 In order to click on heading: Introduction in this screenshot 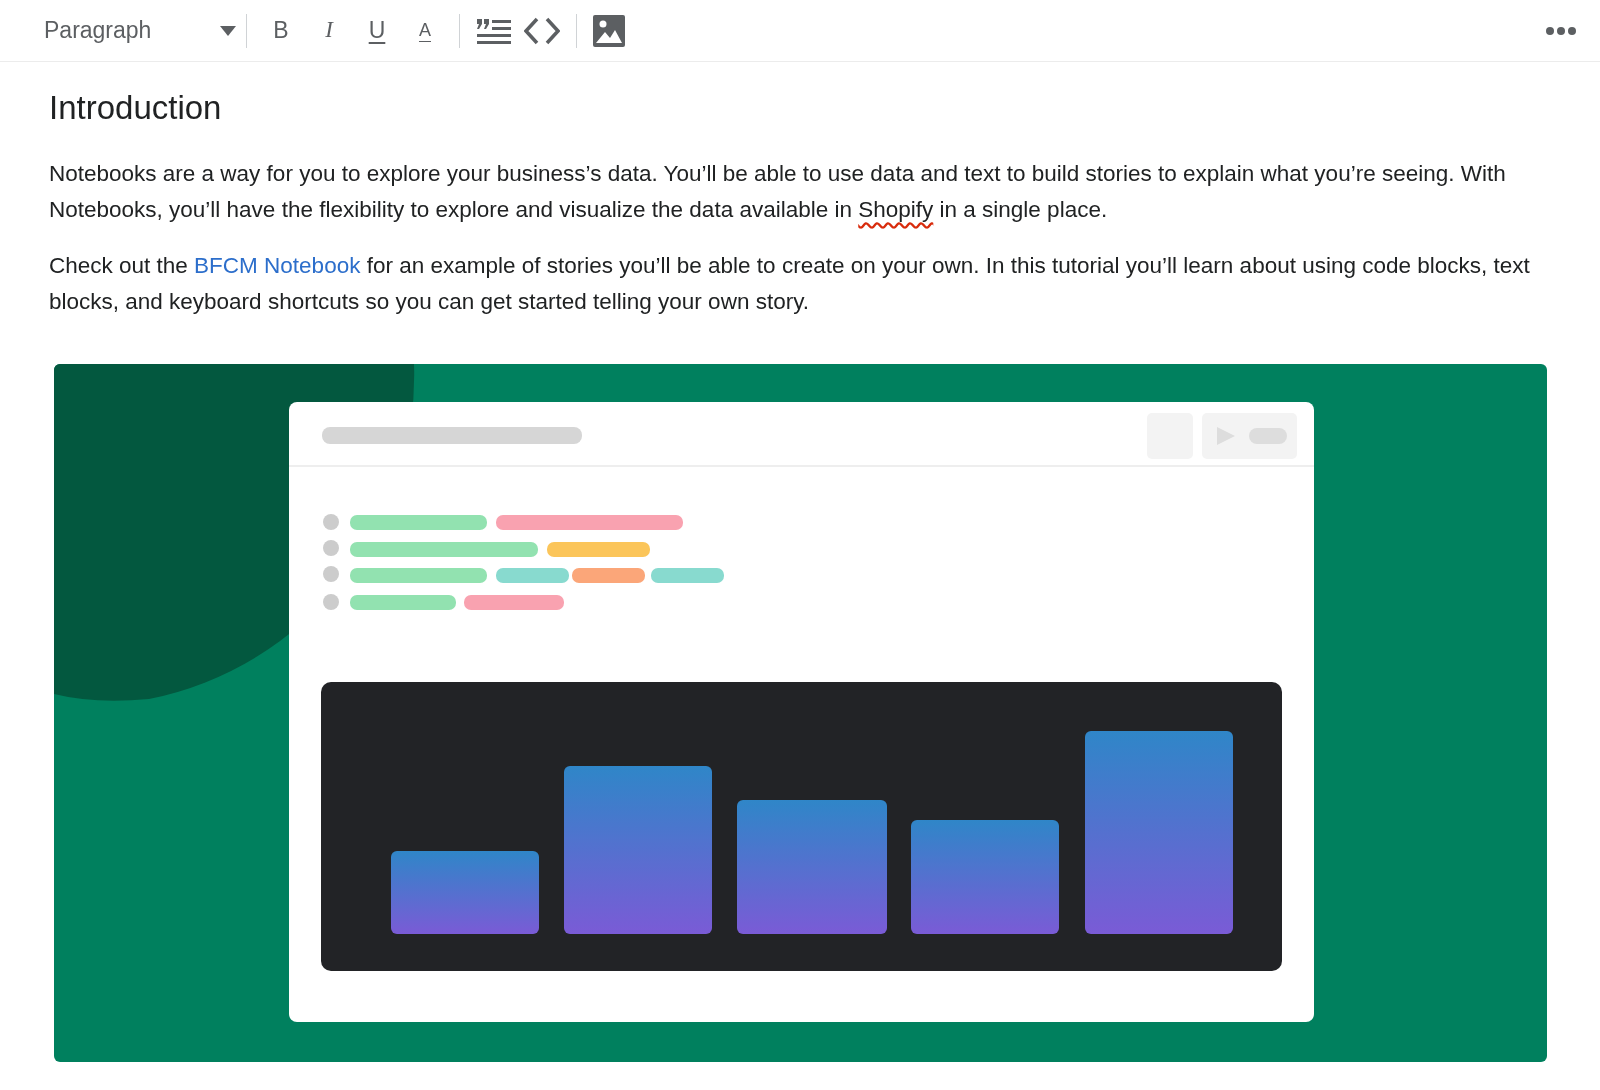, I will do `click(136, 108)`.